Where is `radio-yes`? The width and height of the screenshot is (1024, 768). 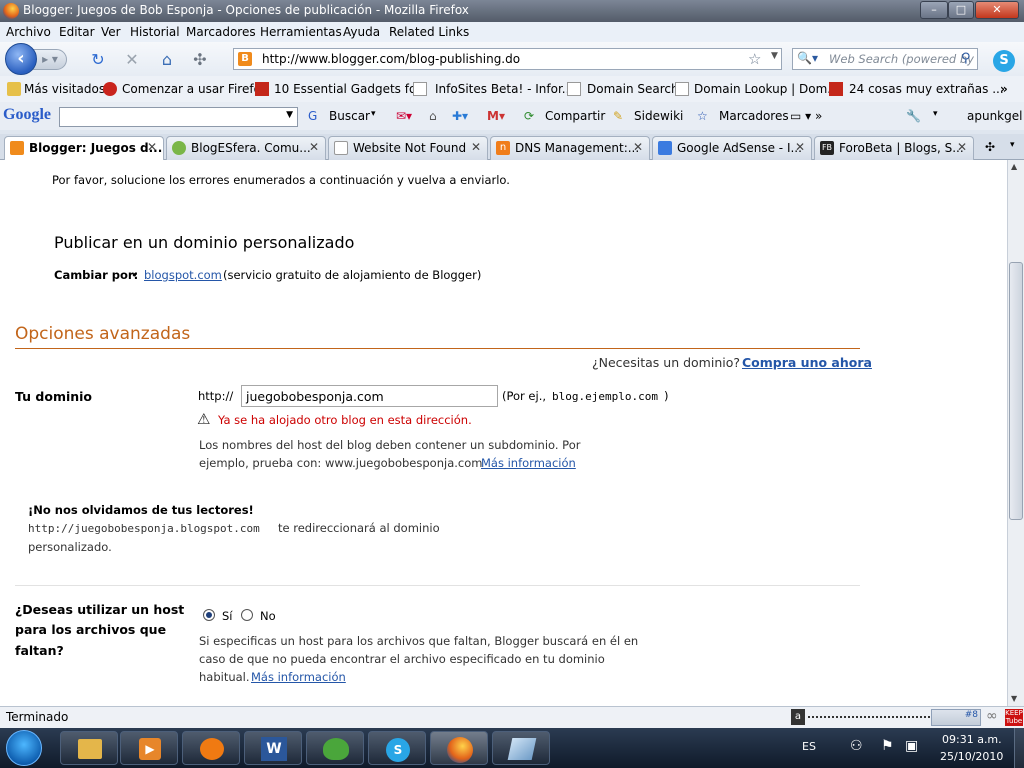 radio-yes is located at coordinates (209, 615).